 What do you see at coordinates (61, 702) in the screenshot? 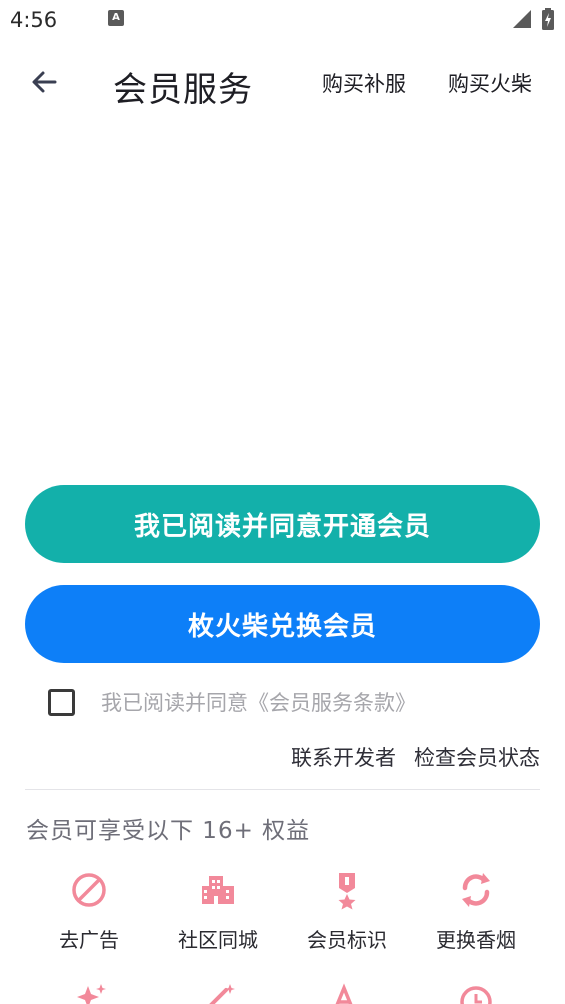
I see `agreement-checkbox` at bounding box center [61, 702].